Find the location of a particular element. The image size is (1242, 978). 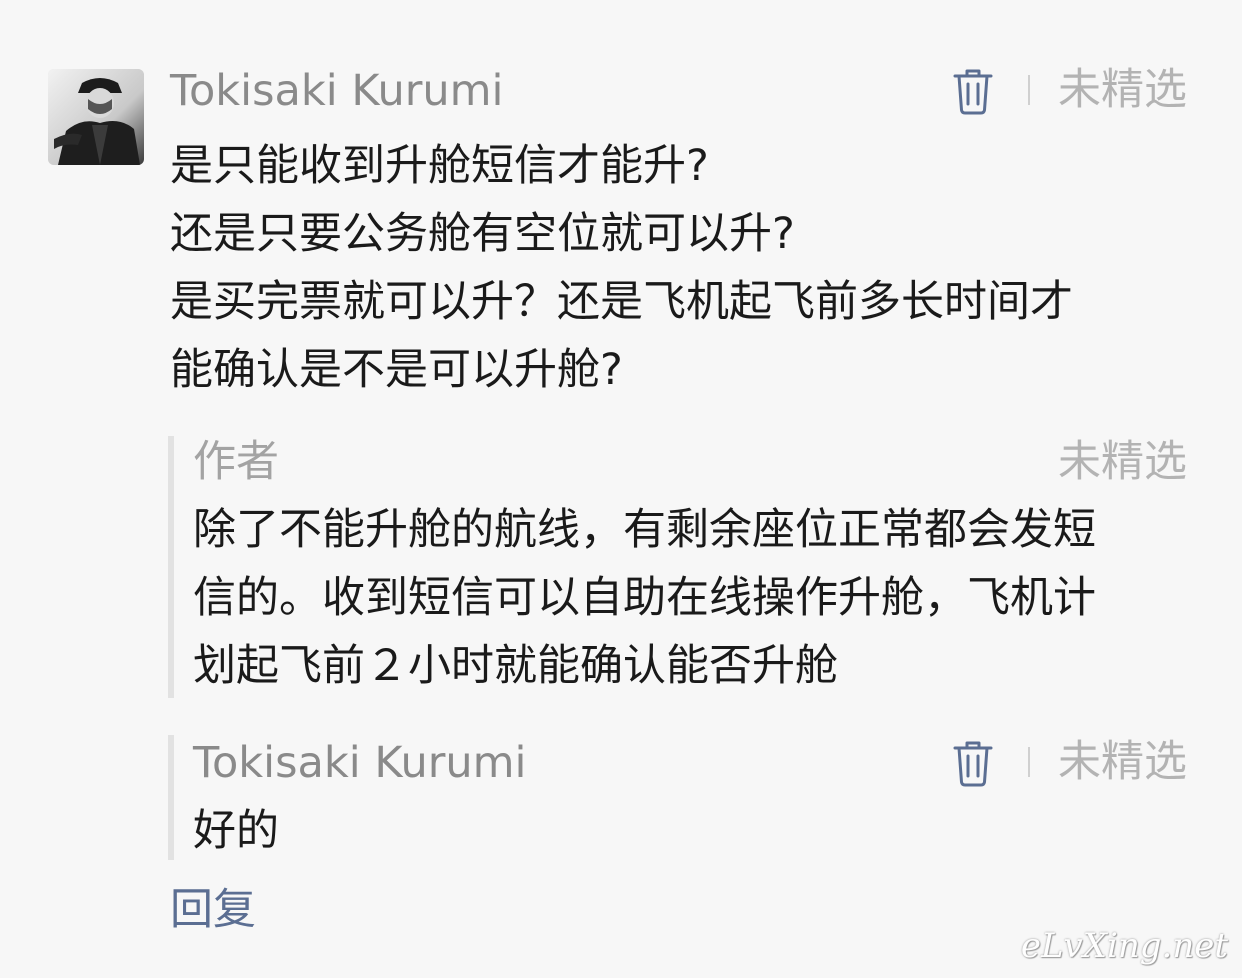

comment-line: 能确认是不是可以升舱? is located at coordinates (396, 370).